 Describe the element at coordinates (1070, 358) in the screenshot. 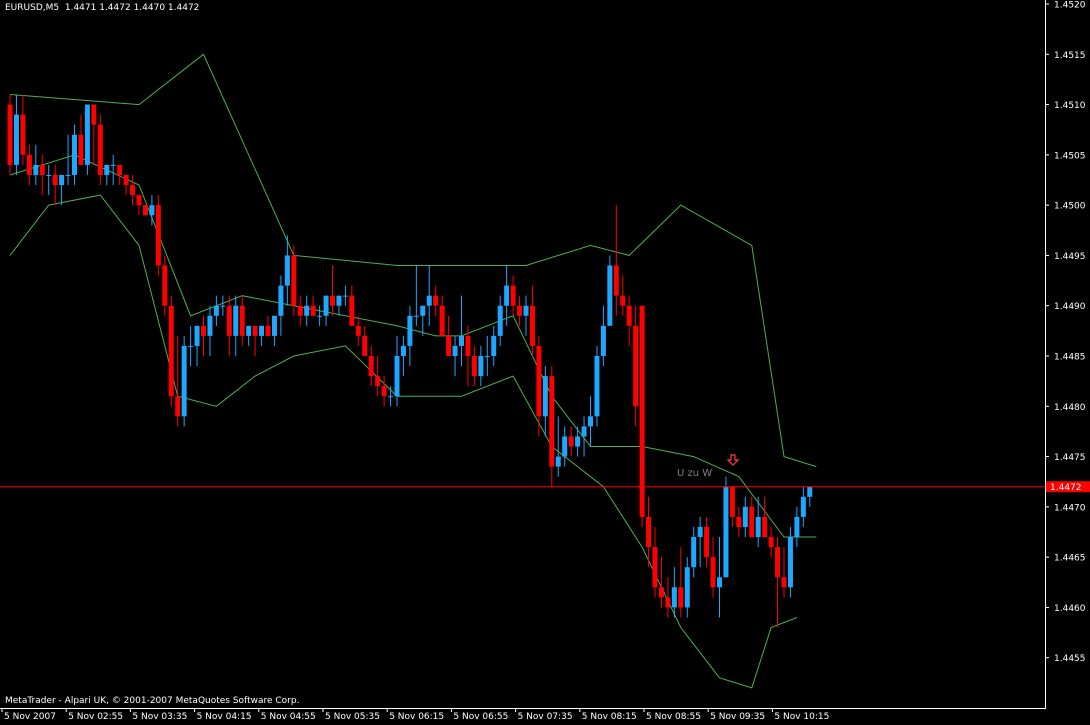

I see `y-tick-label: 1.4485` at that location.